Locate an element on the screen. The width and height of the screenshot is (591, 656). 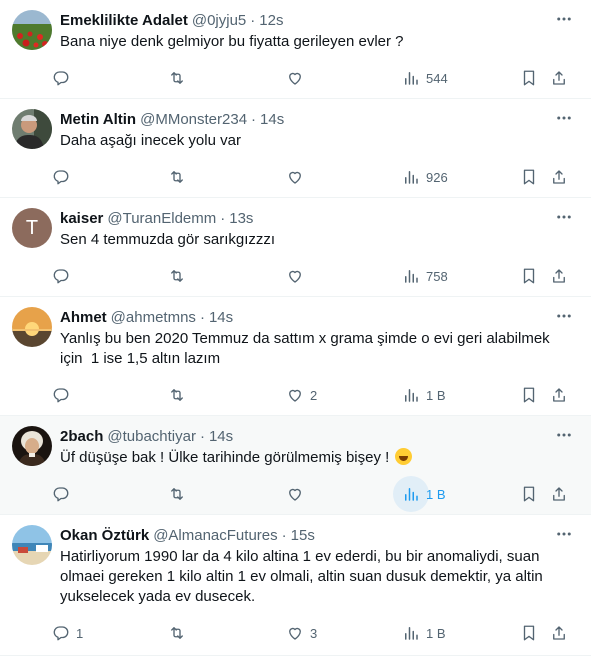
author-name: Emeklilikte Adalet is located at coordinates (124, 21).